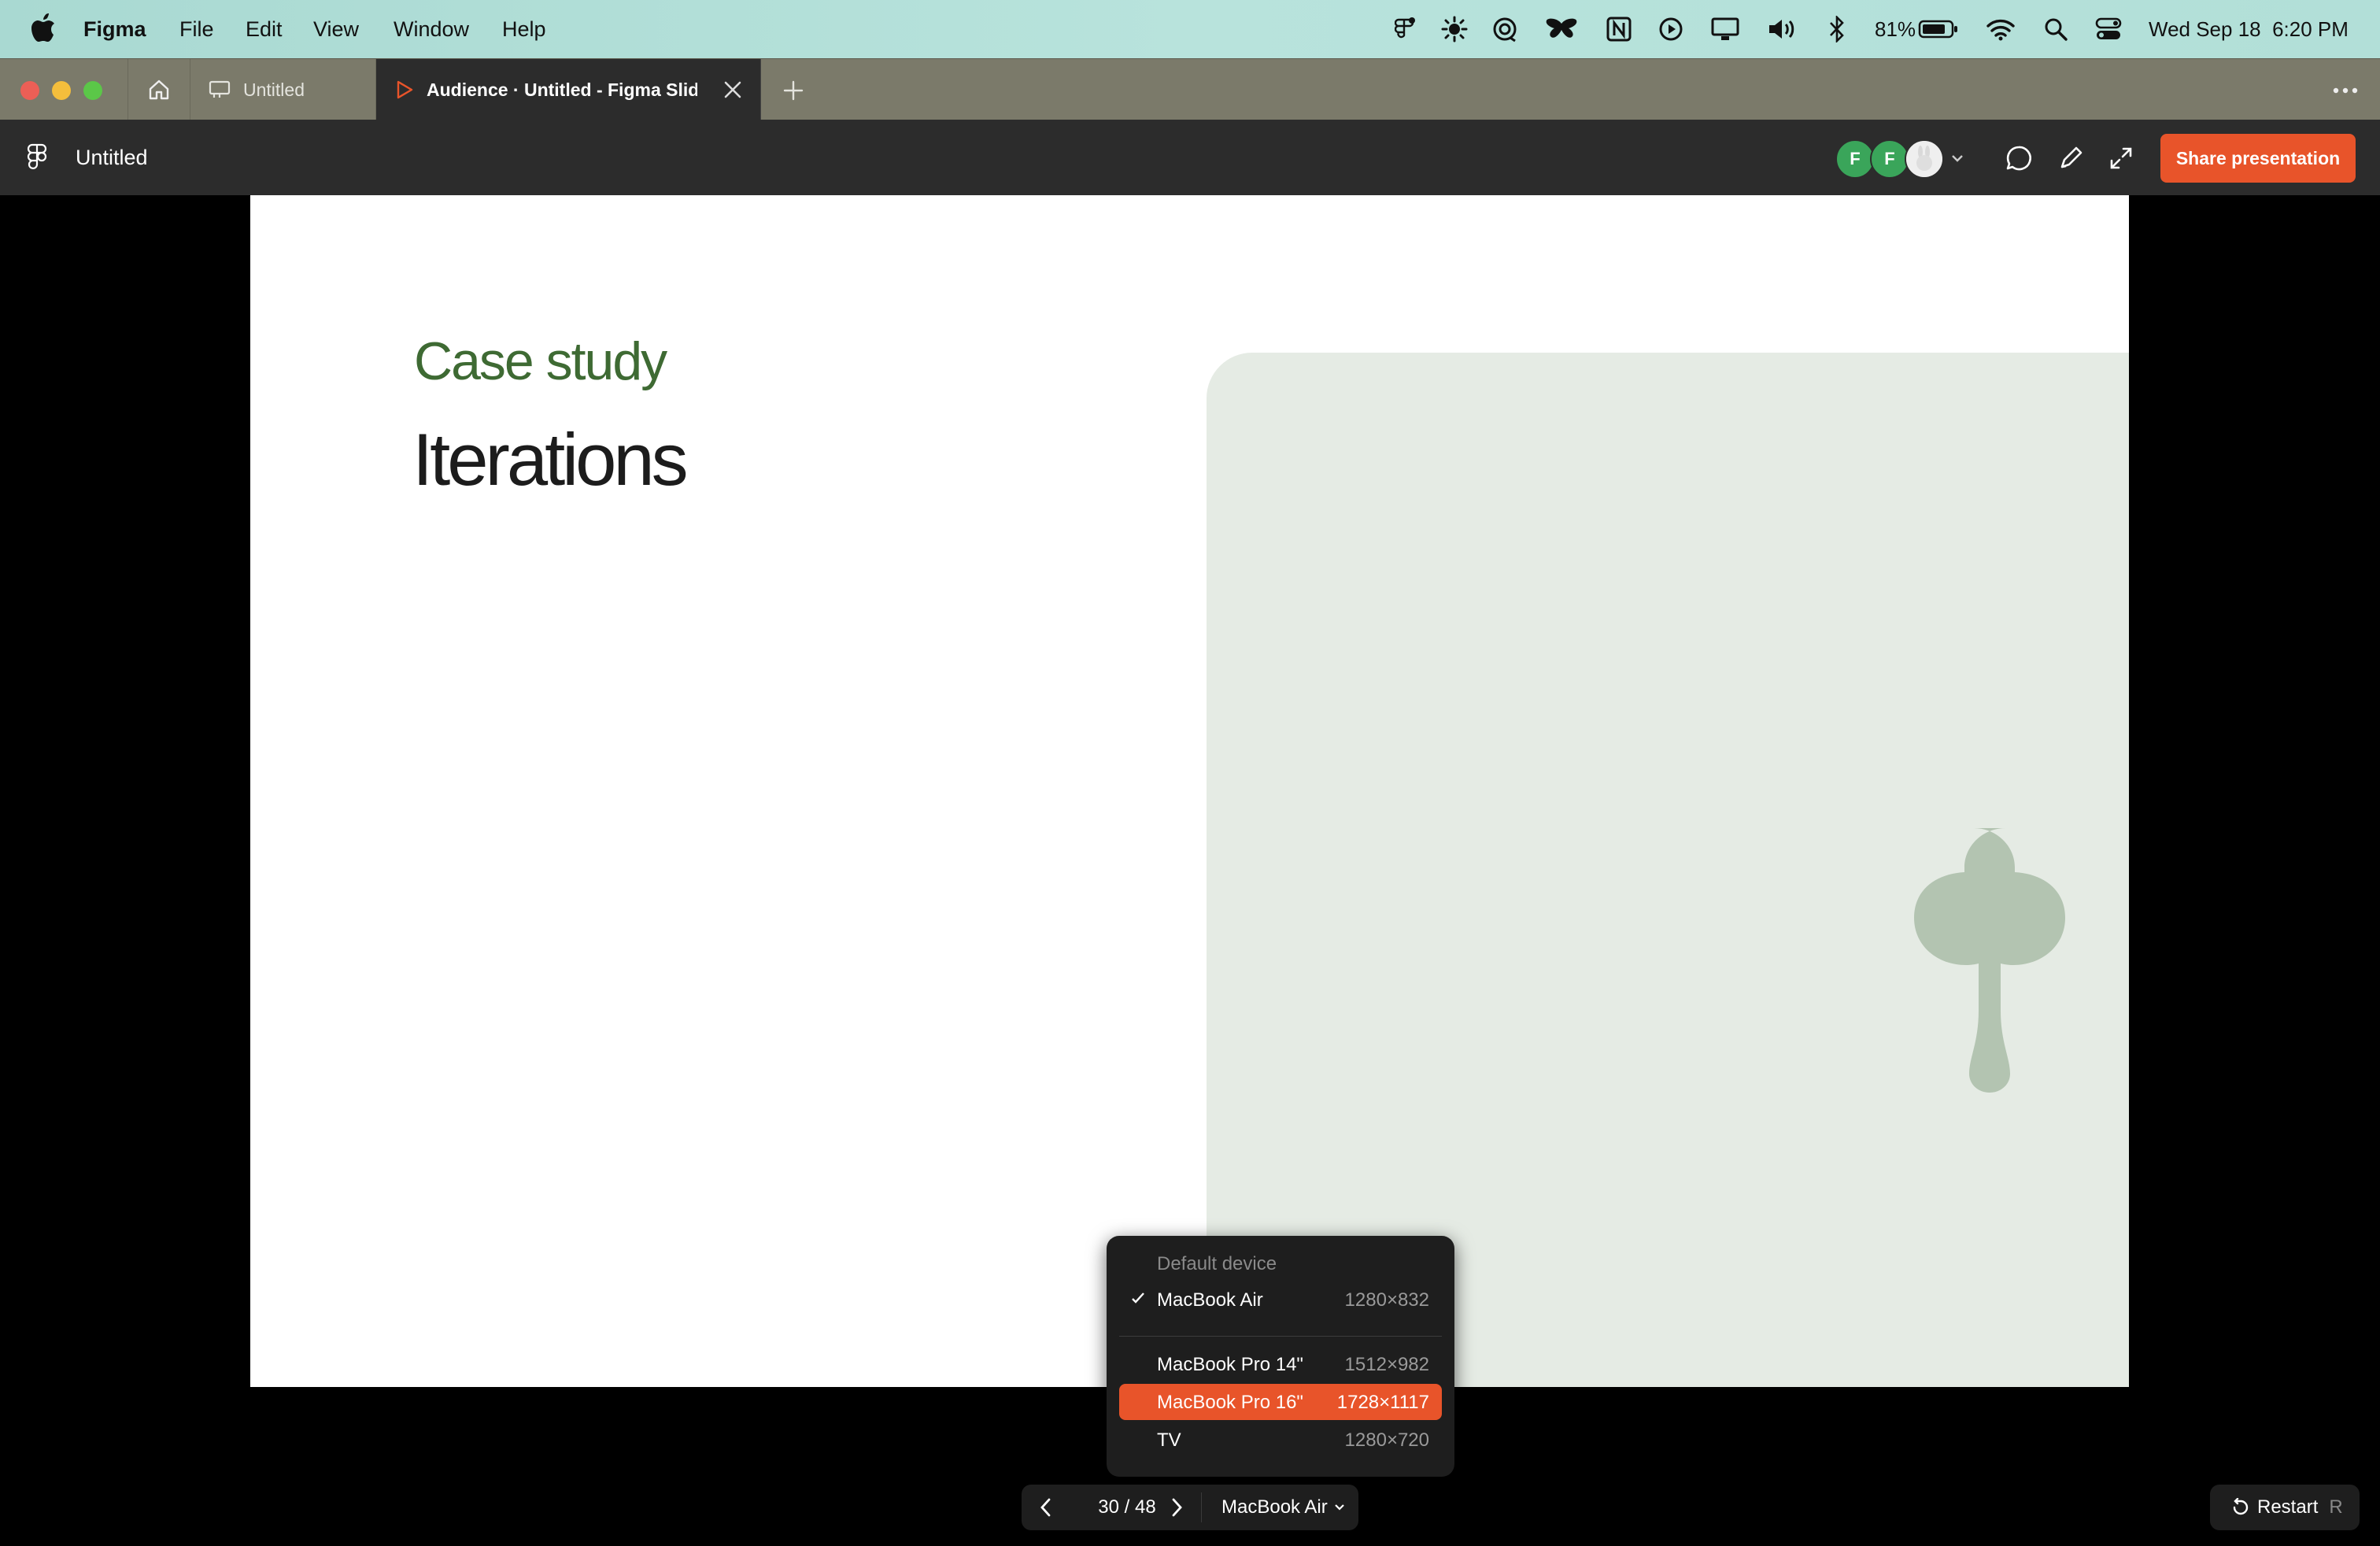 The image size is (2380, 1546). I want to click on butterfly-icon, so click(1561, 29).